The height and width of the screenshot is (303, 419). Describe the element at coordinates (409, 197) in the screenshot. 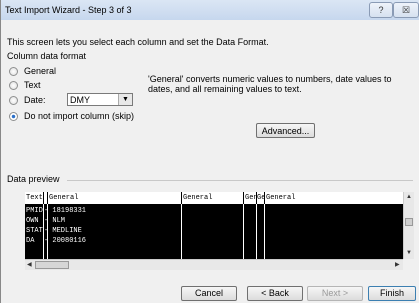

I see `scroll-up-icon: ▲` at that location.